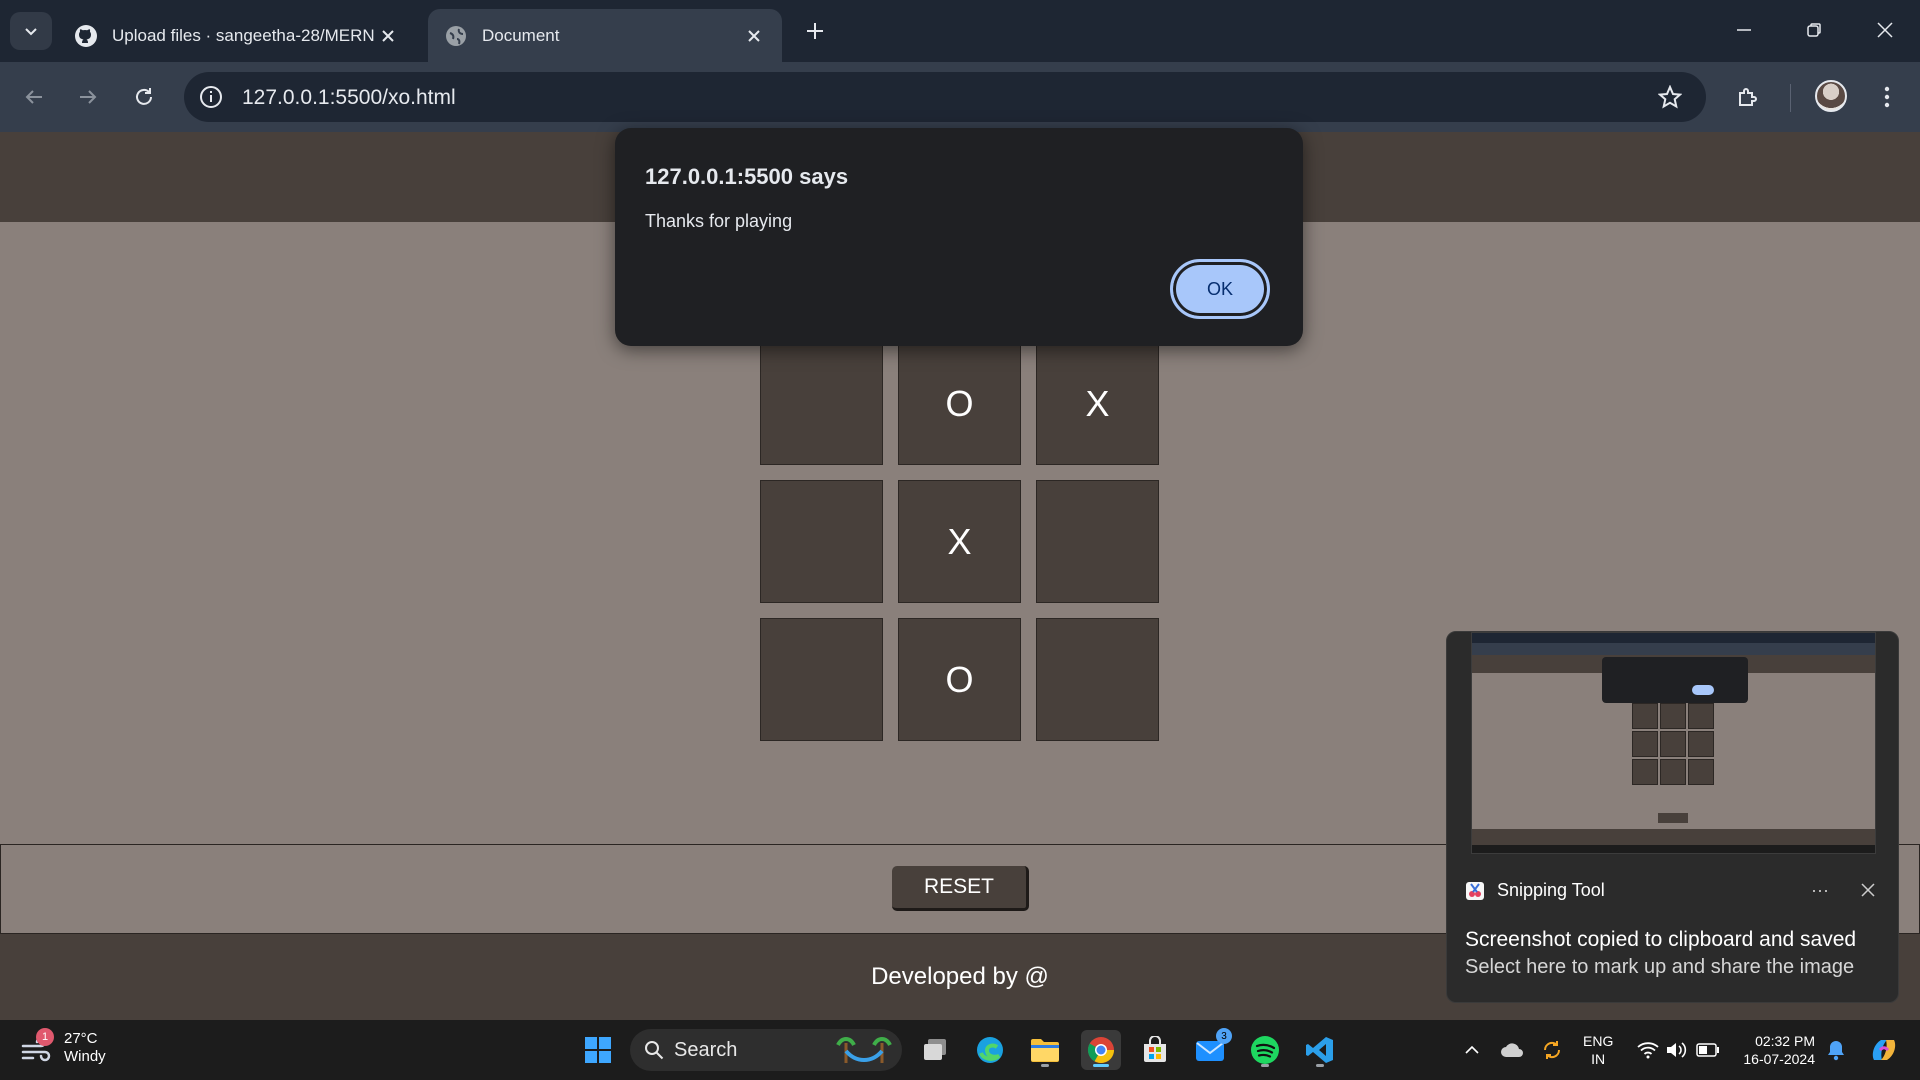 The image size is (1920, 1080). I want to click on tab-upload-files: Upload files · sangeetha-28/MERN, so click(237, 35).